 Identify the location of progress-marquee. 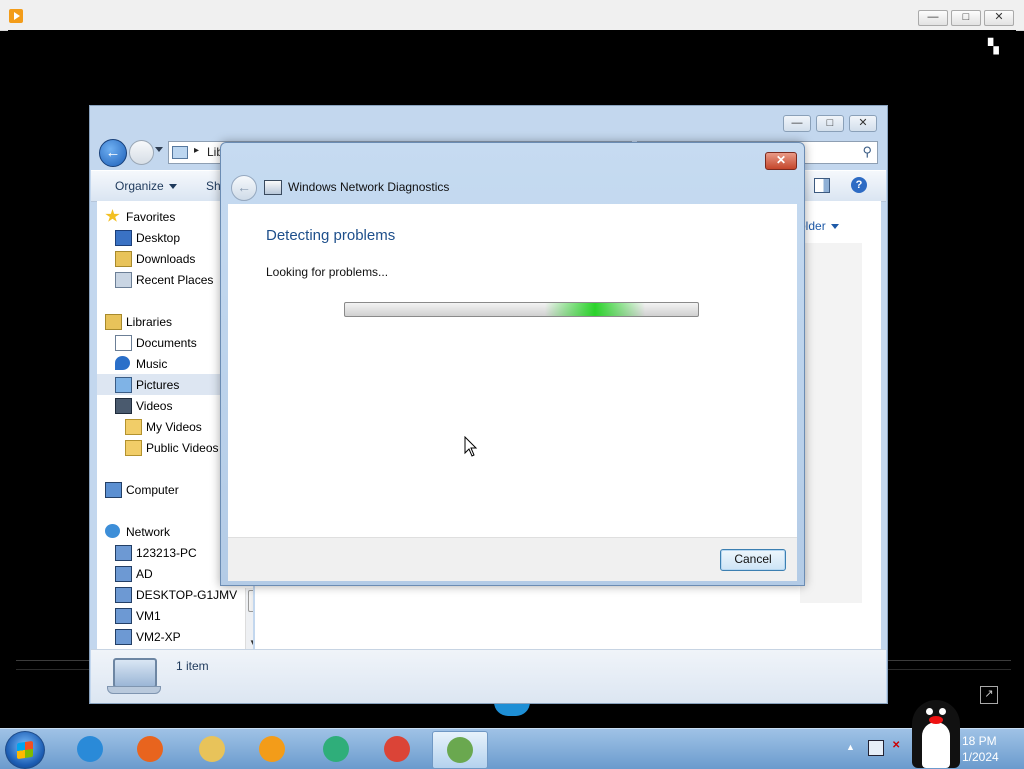
(595, 309).